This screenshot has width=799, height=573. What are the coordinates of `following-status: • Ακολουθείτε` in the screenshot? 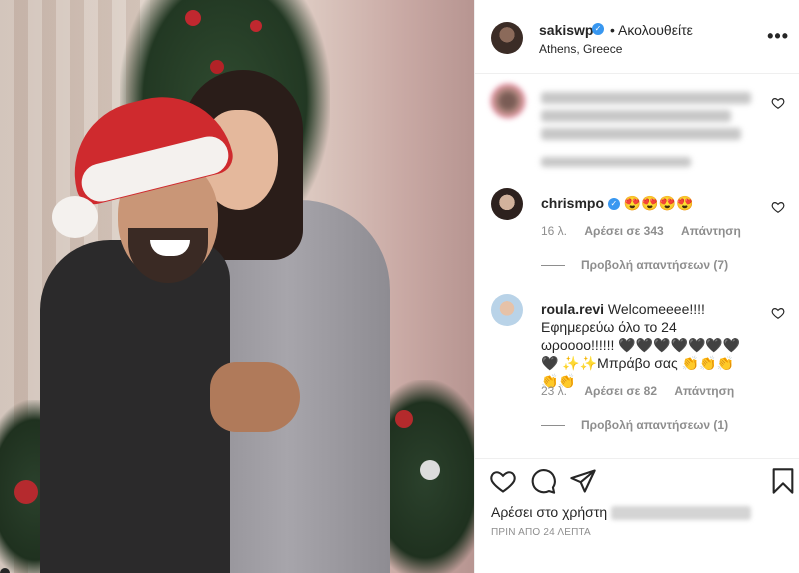 It's located at (651, 30).